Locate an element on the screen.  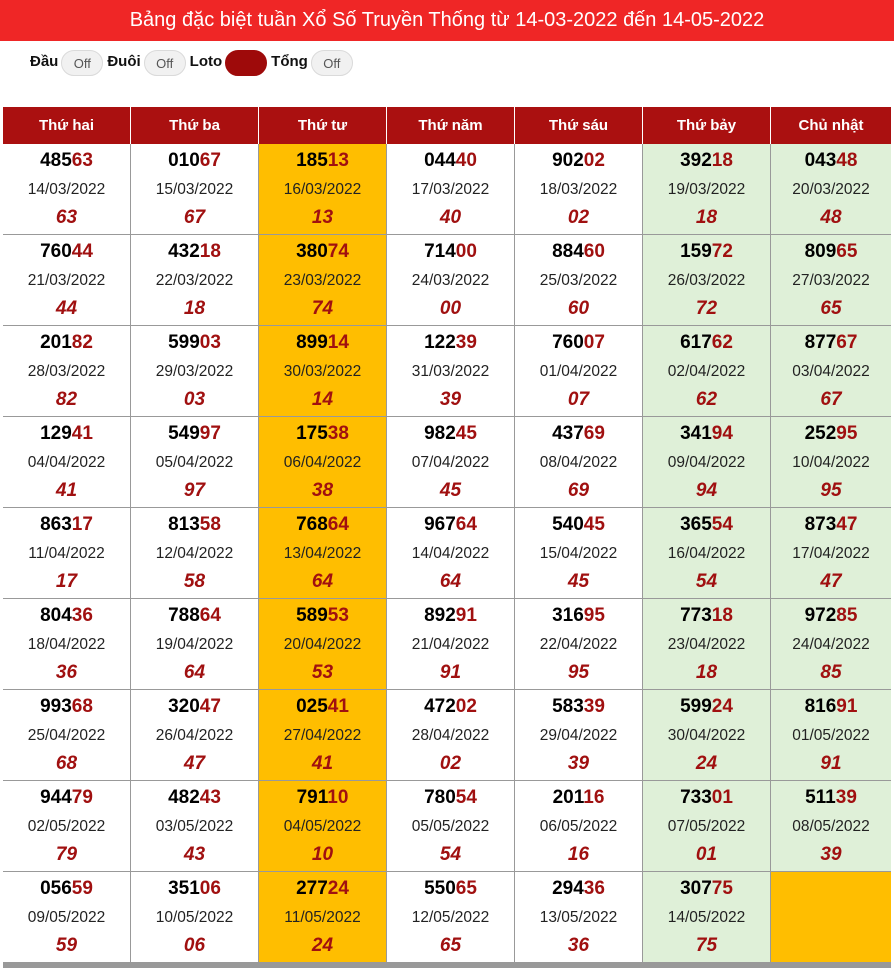
result-number: 31695 is located at coordinates (578, 616).